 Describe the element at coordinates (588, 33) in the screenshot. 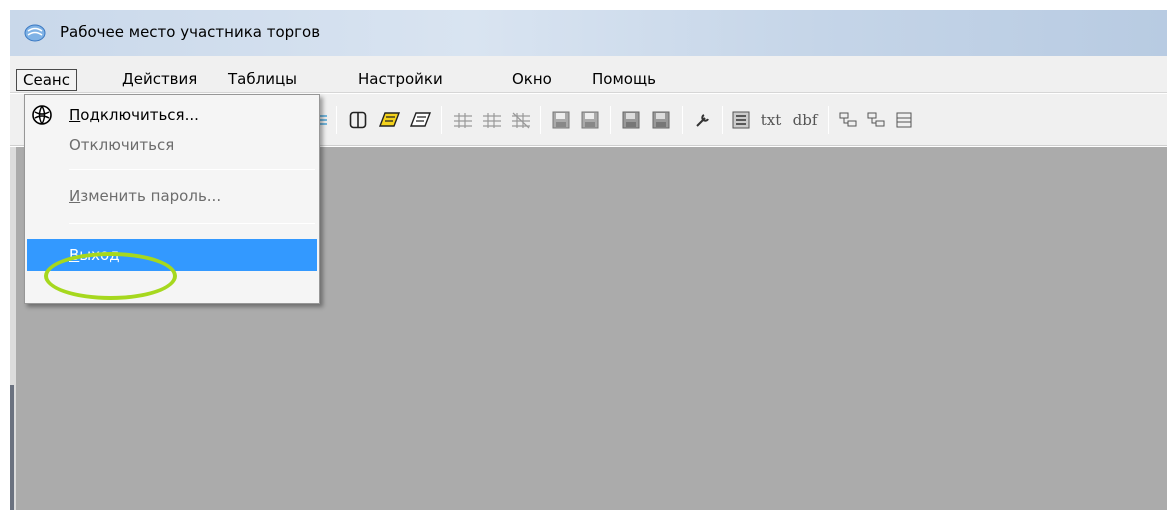

I see `title-bar: Рабочее место участника торгов` at that location.